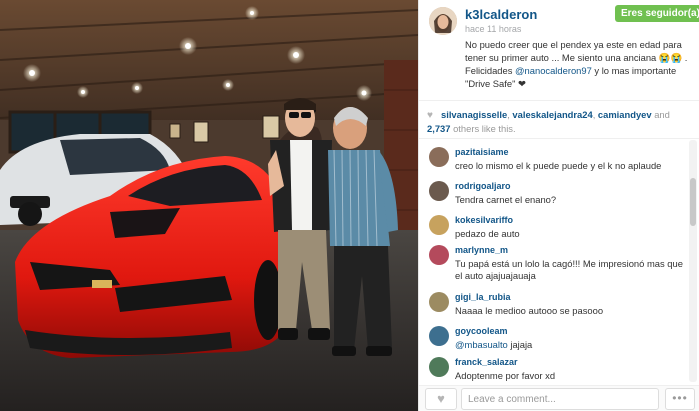 This screenshot has width=699, height=411. I want to click on comment-item: franck_salazar Adoptenme por favor xd, so click(555, 369).